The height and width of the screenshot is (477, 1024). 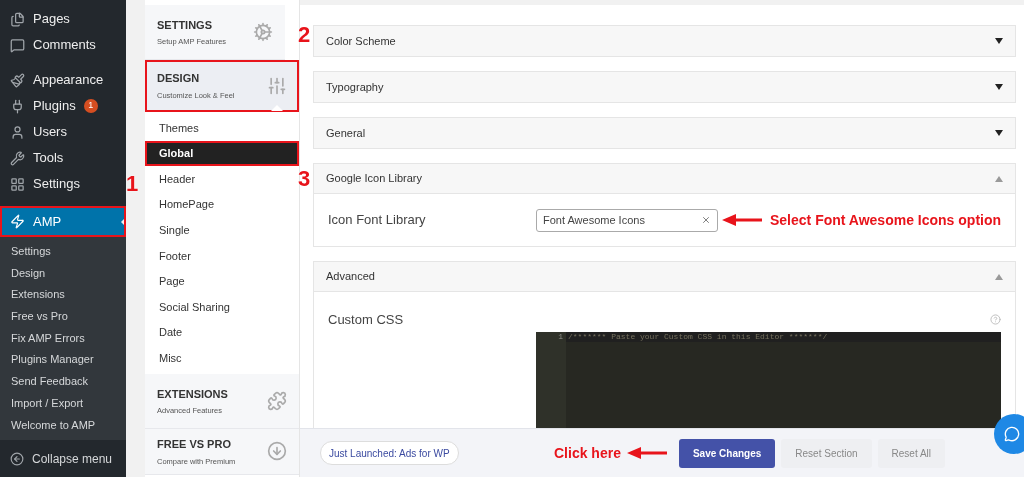 I want to click on nav-item: Global, so click(x=222, y=153).